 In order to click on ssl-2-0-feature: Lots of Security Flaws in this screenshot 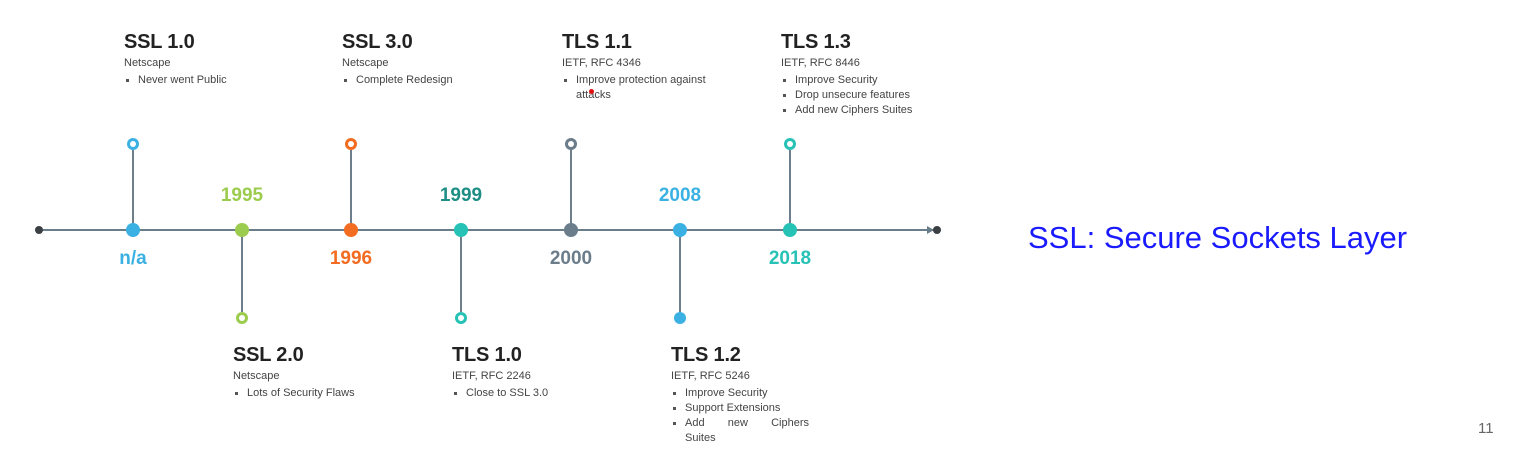, I will do `click(333, 393)`.